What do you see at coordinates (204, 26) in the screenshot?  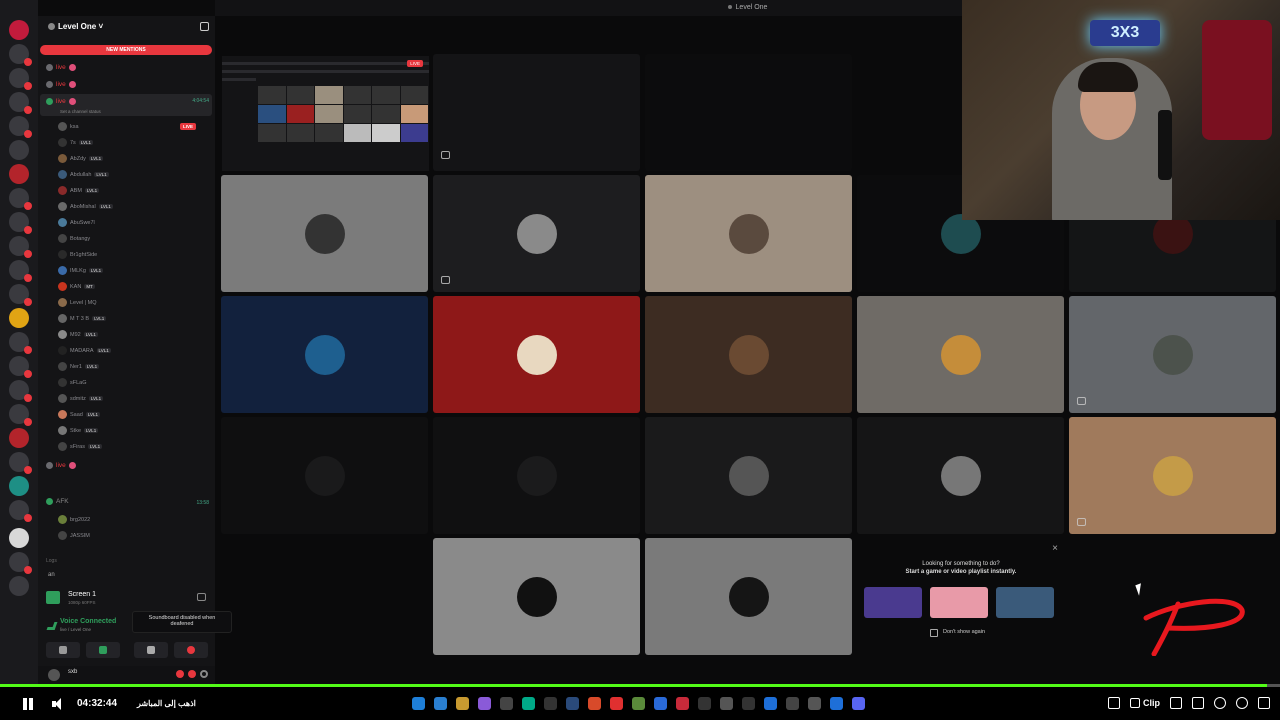 I see `add-user-icon` at bounding box center [204, 26].